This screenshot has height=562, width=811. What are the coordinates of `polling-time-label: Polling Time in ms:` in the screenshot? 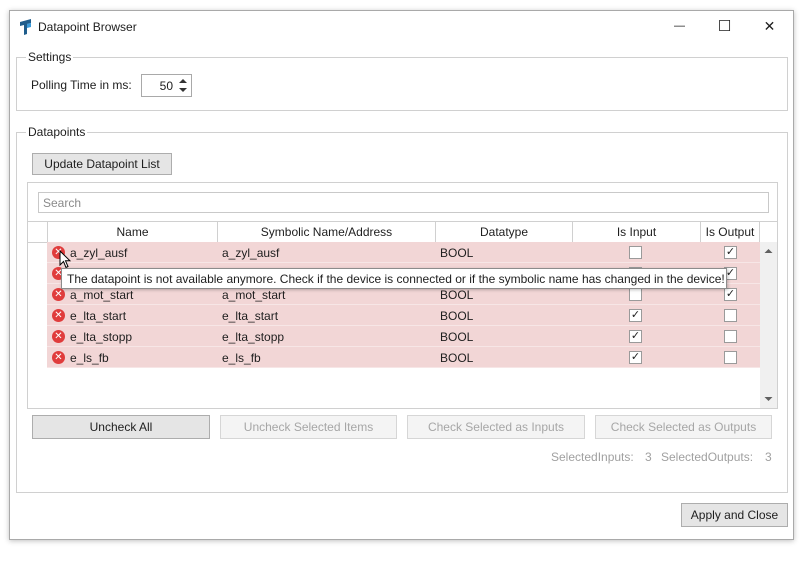 It's located at (81, 85).